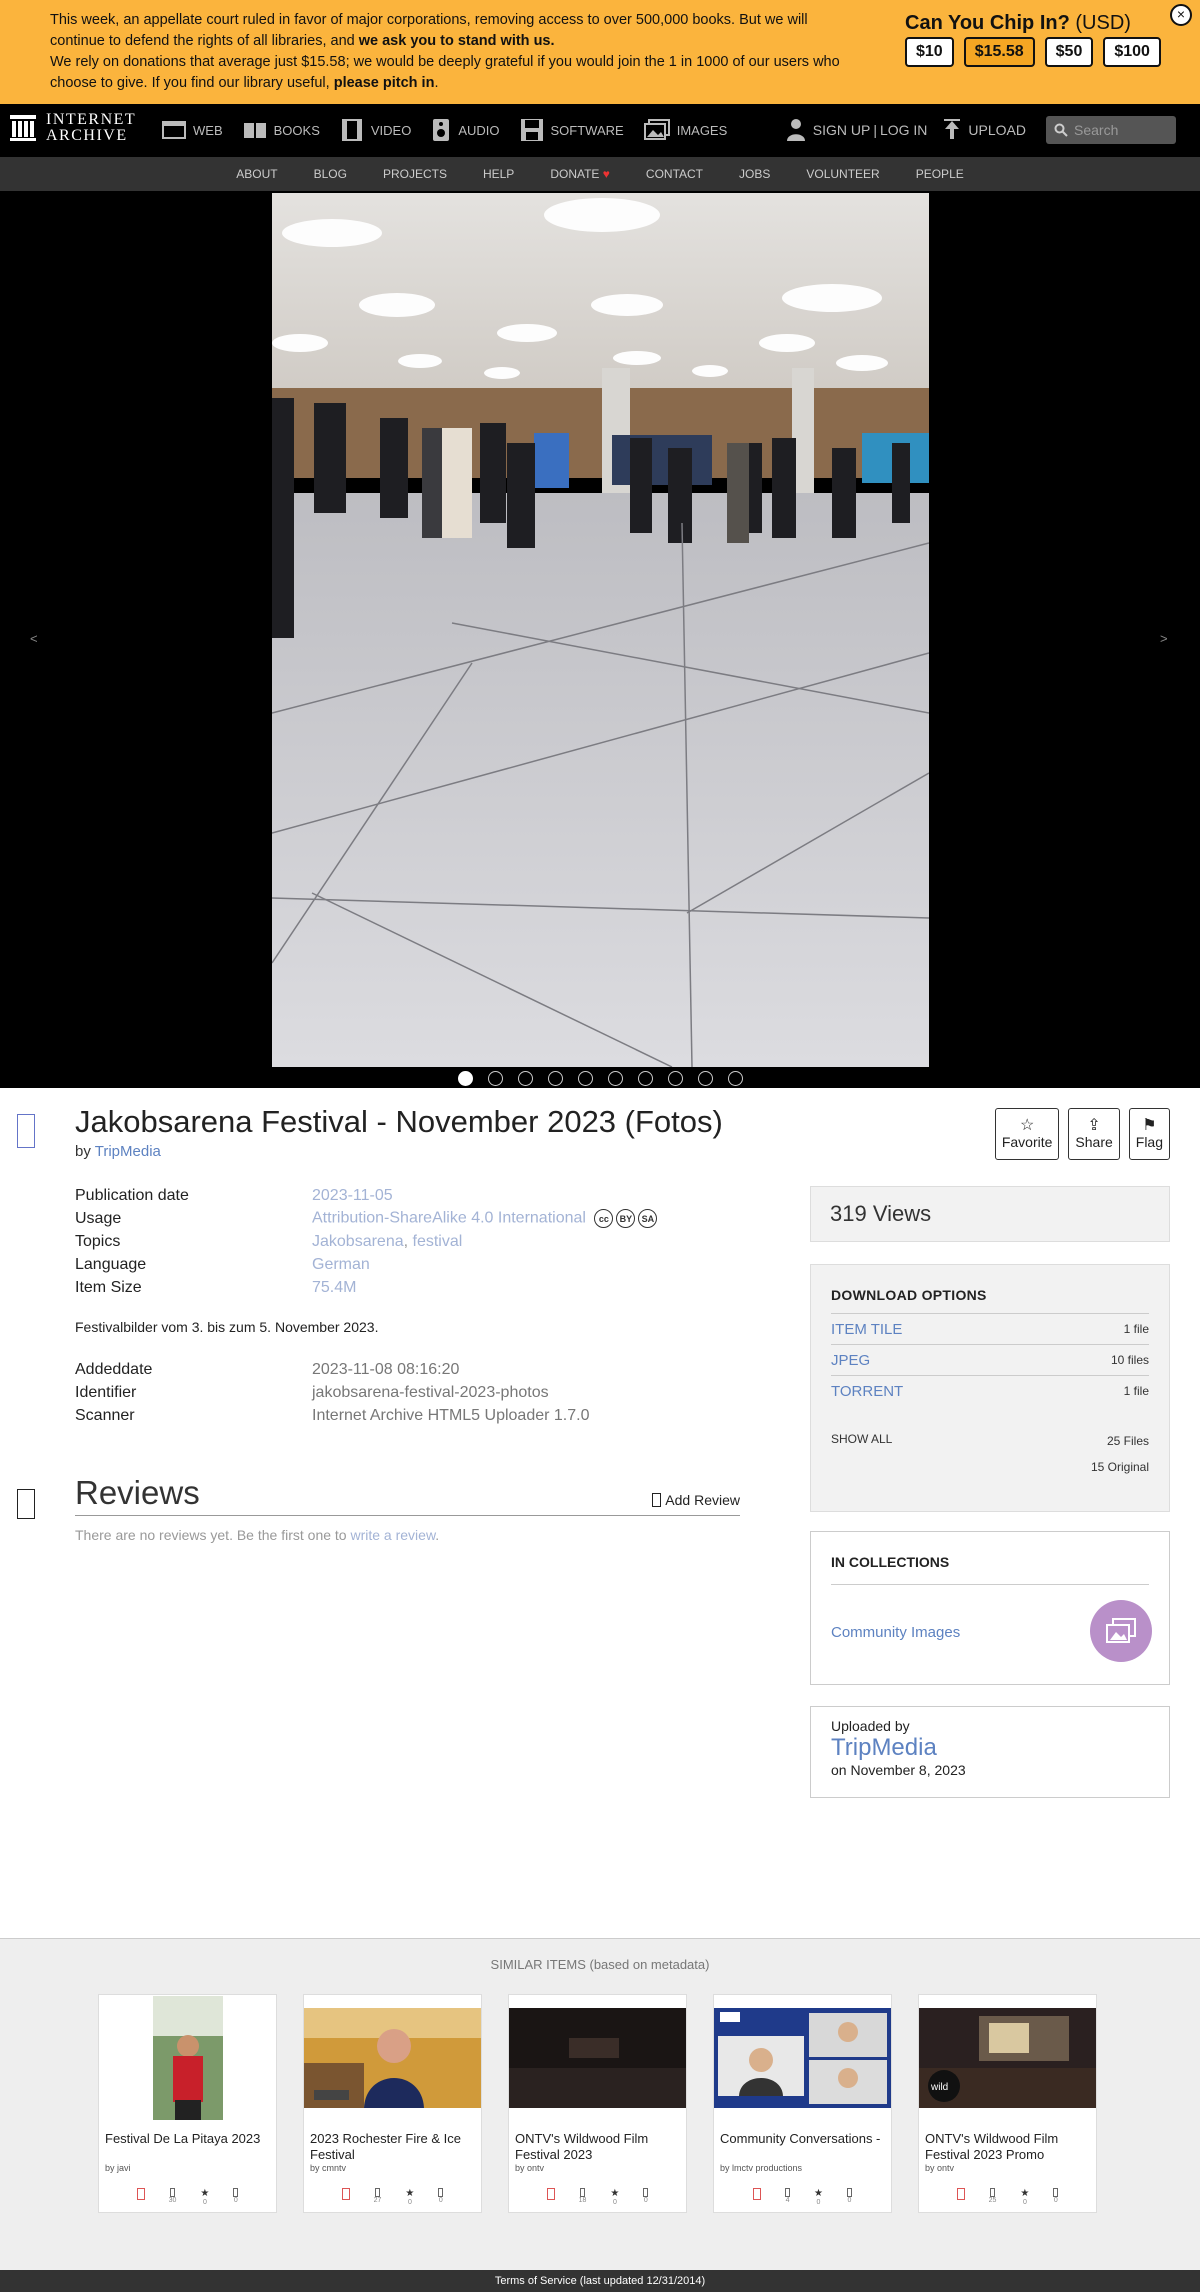 Image resolution: width=1200 pixels, height=2292 pixels. What do you see at coordinates (1027, 1134) in the screenshot?
I see `favorite-button: ☆ Favorite` at bounding box center [1027, 1134].